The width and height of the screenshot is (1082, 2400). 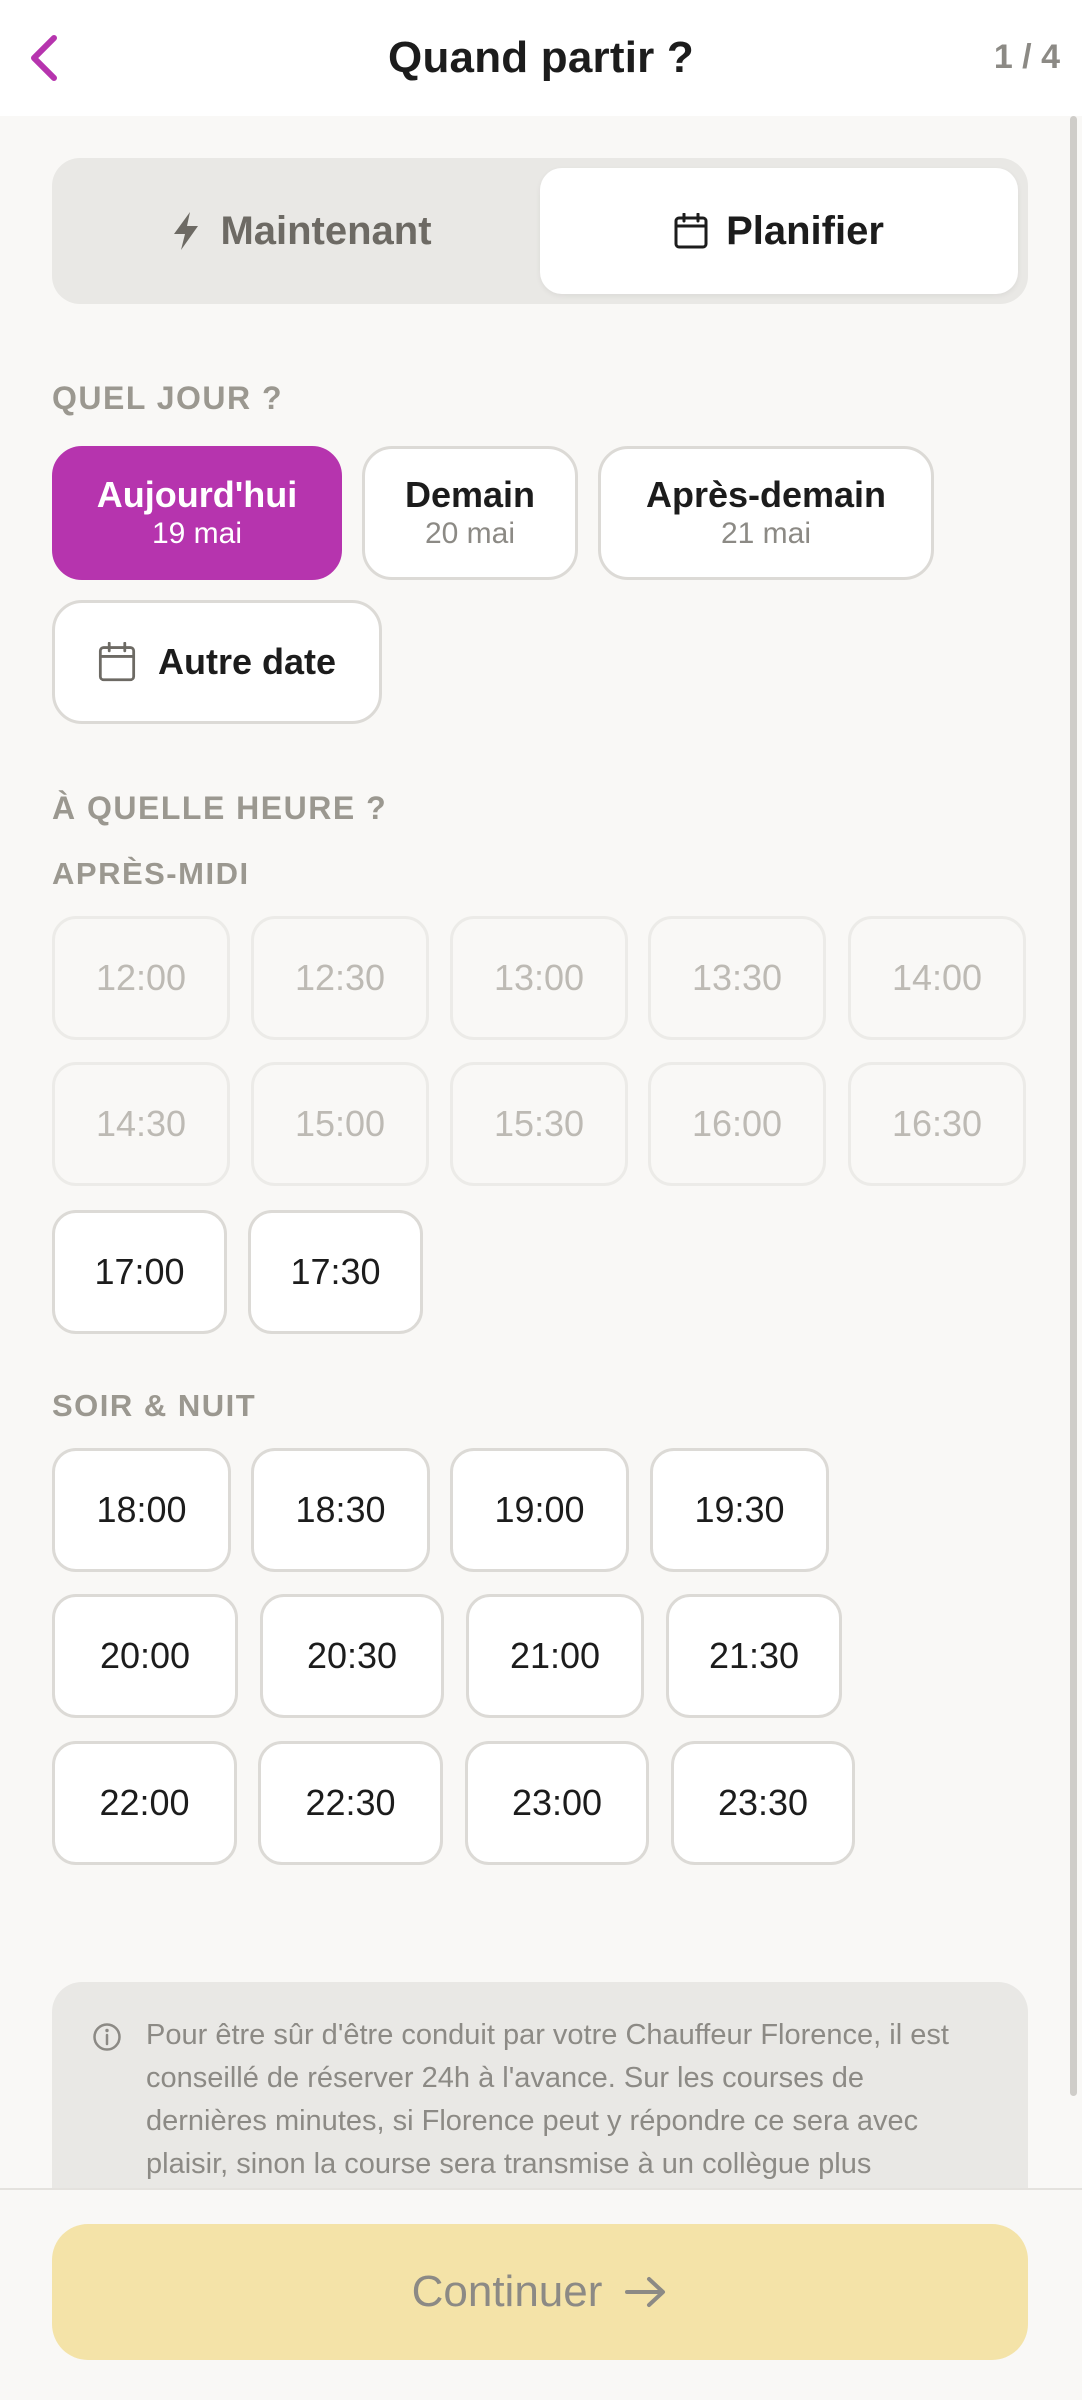 What do you see at coordinates (145, 1656) in the screenshot?
I see `time-slot-2000: 20:00` at bounding box center [145, 1656].